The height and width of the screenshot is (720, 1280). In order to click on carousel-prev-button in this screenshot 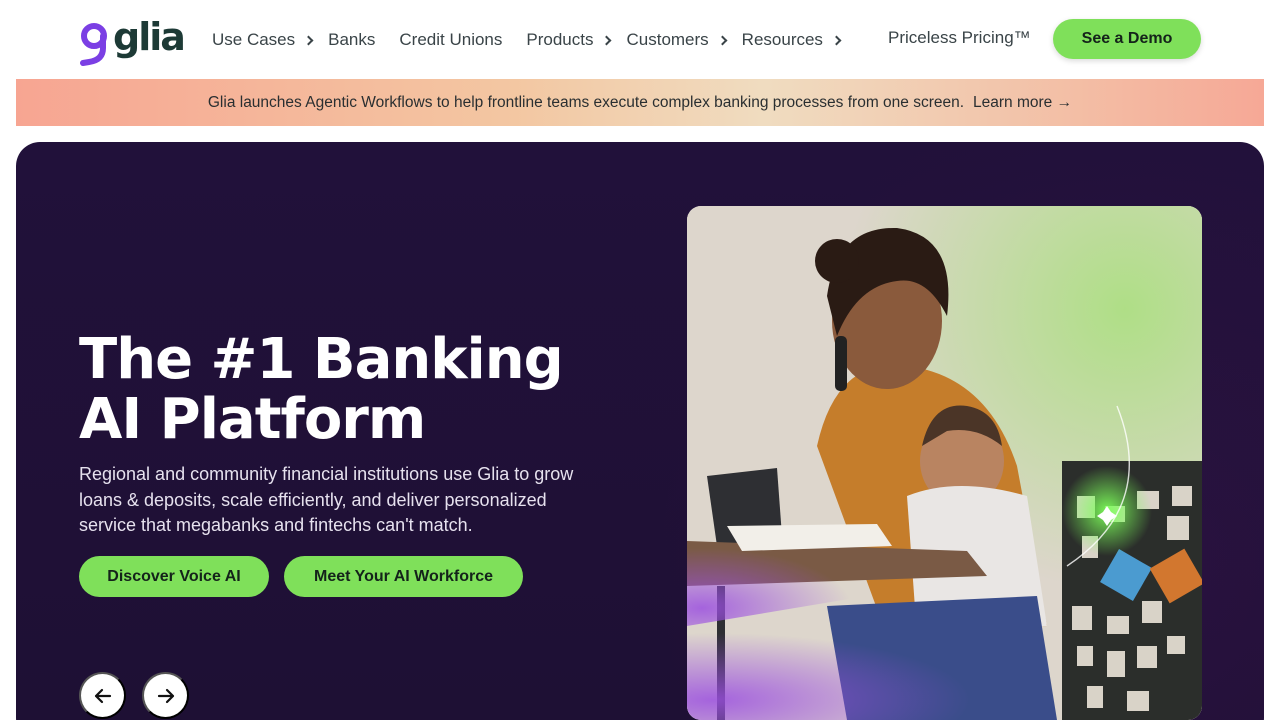, I will do `click(102, 695)`.